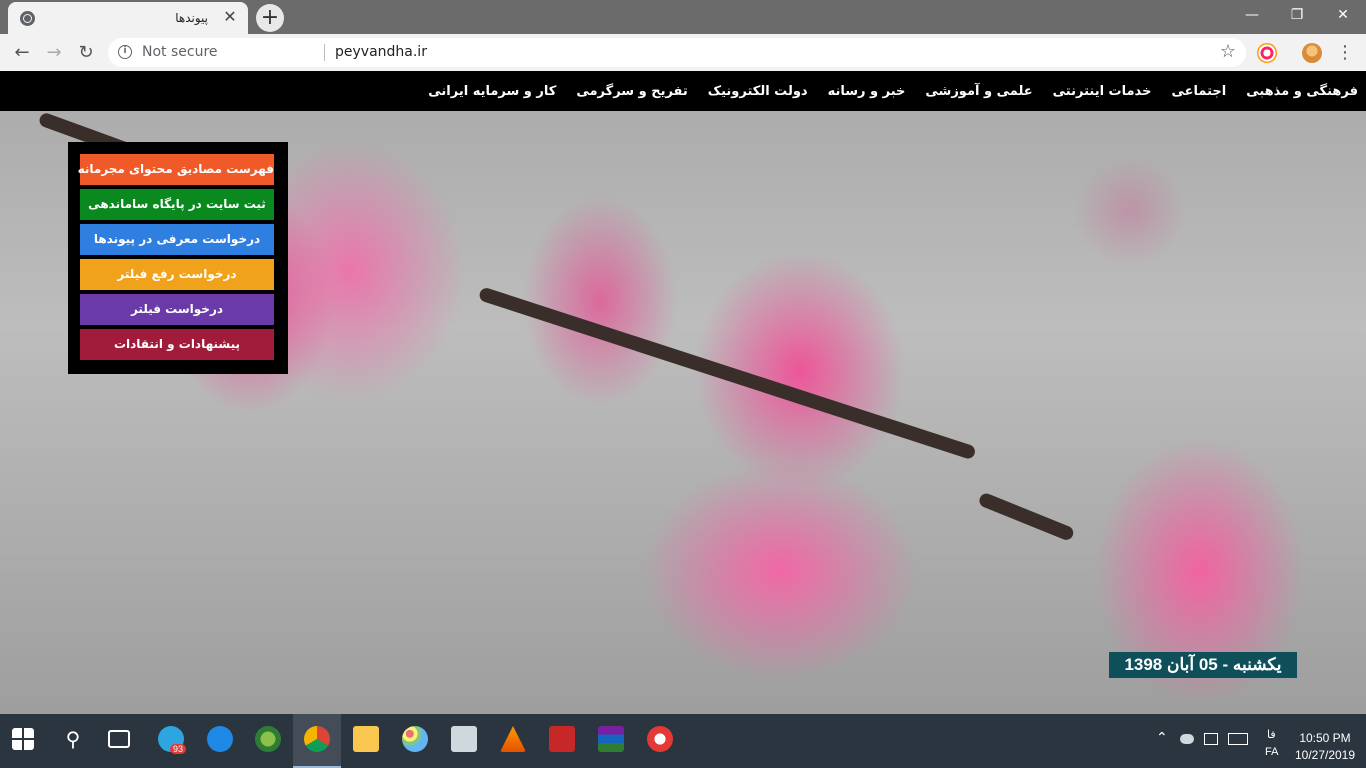 The width and height of the screenshot is (1366, 768). Describe the element at coordinates (1203, 665) in the screenshot. I see `date-display: یکشنبه - 05 آبان 1398` at that location.